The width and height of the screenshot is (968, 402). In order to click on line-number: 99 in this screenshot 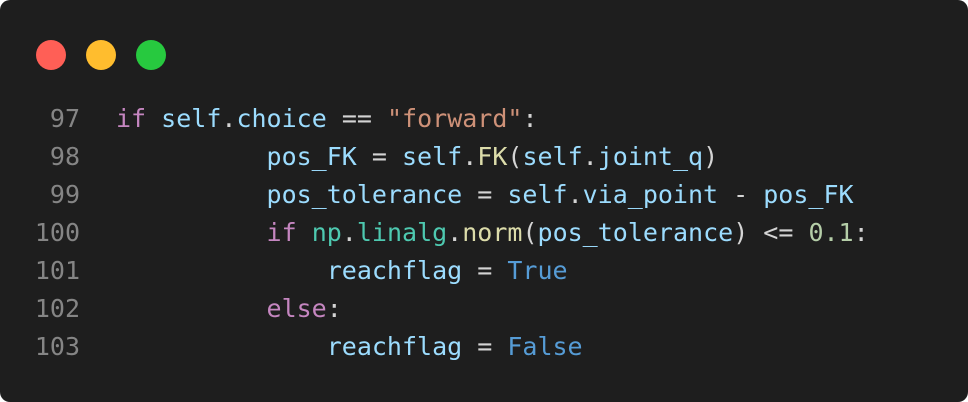, I will do `click(64, 194)`.